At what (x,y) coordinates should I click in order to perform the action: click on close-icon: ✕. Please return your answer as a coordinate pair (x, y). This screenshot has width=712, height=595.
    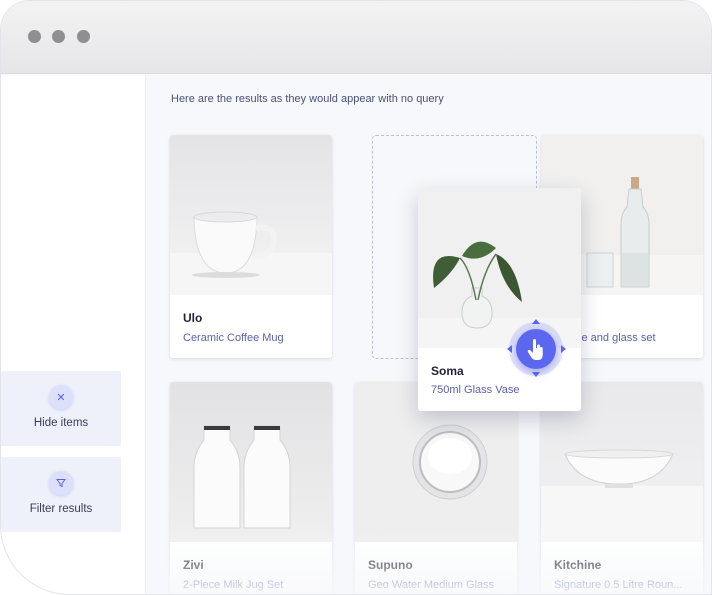
    Looking at the image, I should click on (61, 397).